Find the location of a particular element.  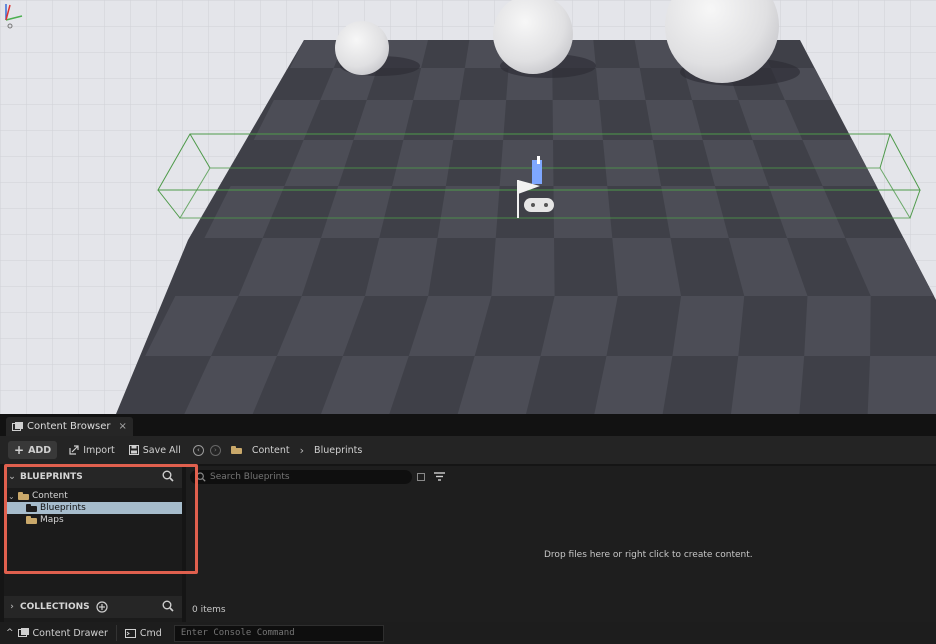

item-count: 0 items is located at coordinates (209, 610).